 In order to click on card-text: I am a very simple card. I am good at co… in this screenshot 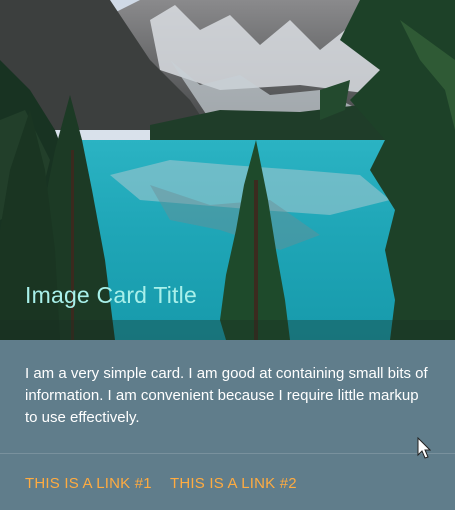, I will do `click(226, 395)`.